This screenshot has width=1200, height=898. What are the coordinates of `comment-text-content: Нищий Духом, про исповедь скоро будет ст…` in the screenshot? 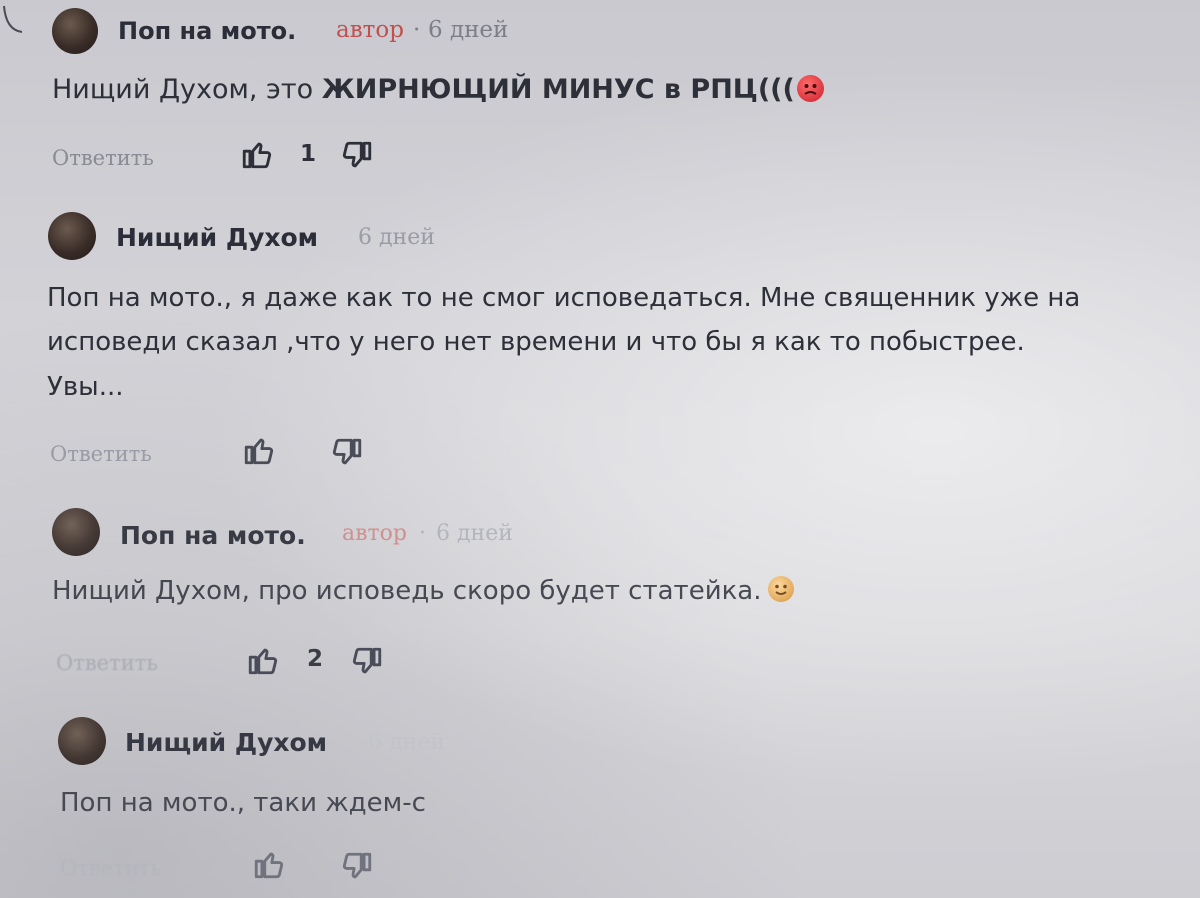 It's located at (407, 591).